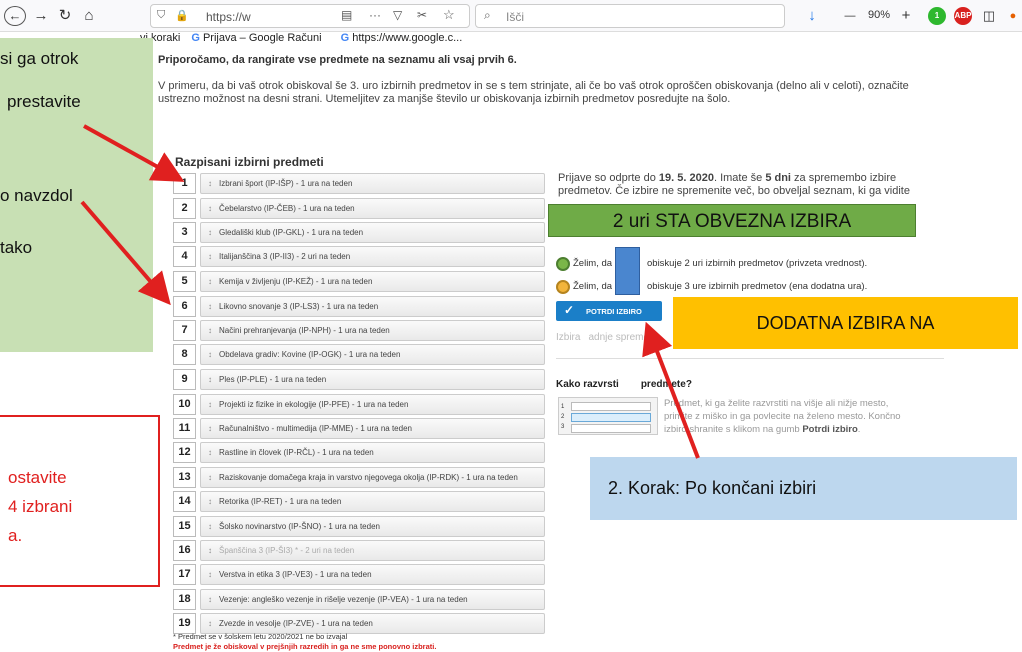  What do you see at coordinates (125, 253) in the screenshot?
I see `arrow-to-sixth-subject` at bounding box center [125, 253].